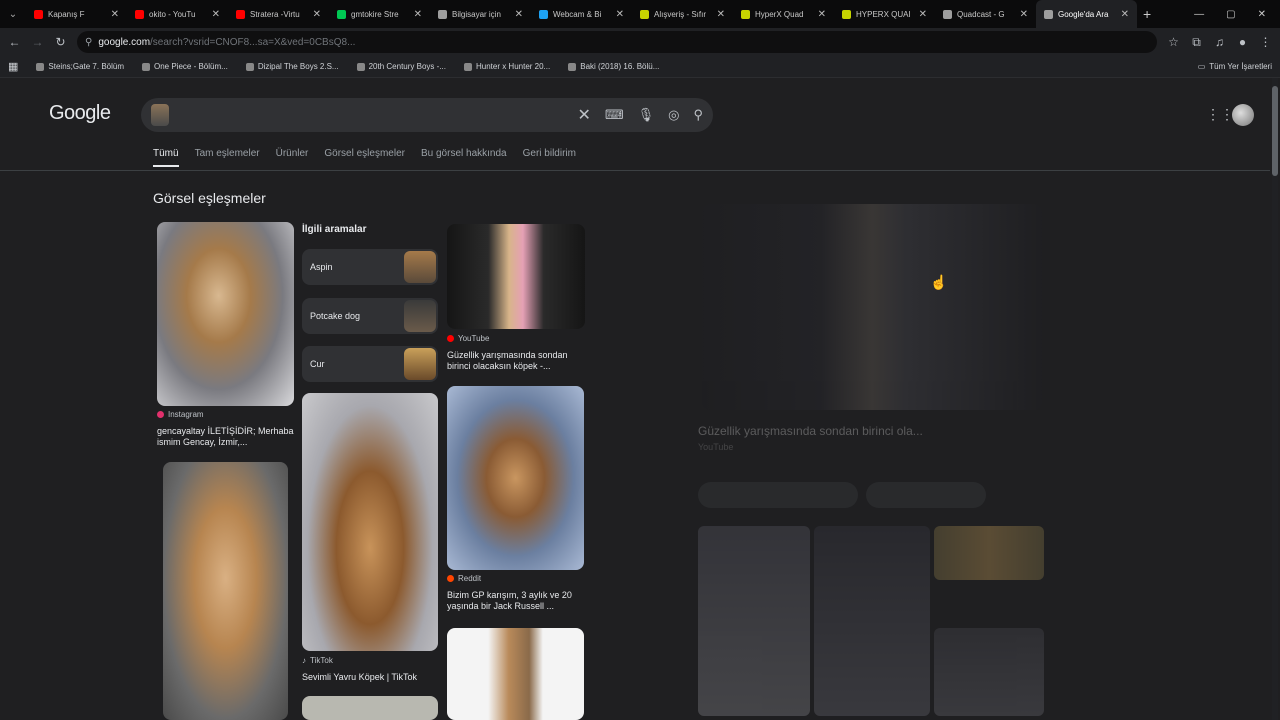 Image resolution: width=1280 pixels, height=720 pixels. What do you see at coordinates (778, 495) in the screenshot?
I see `detail-visit-button` at bounding box center [778, 495].